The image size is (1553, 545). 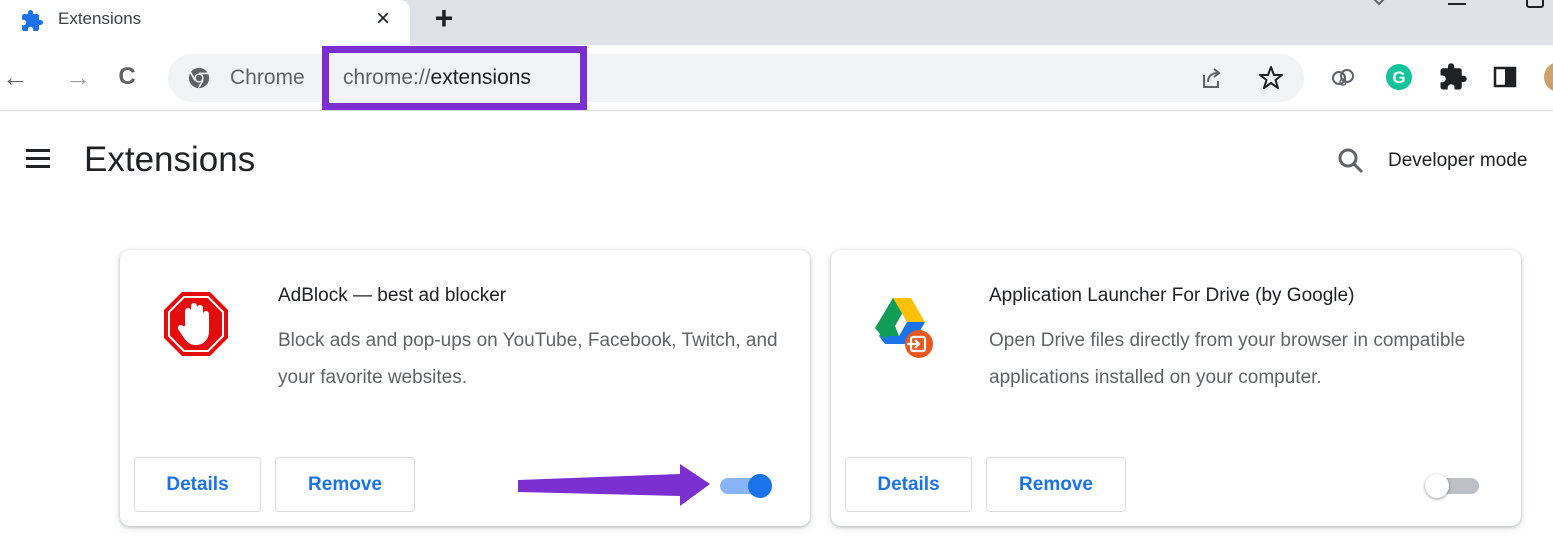 I want to click on side-panel-icon, so click(x=1505, y=77).